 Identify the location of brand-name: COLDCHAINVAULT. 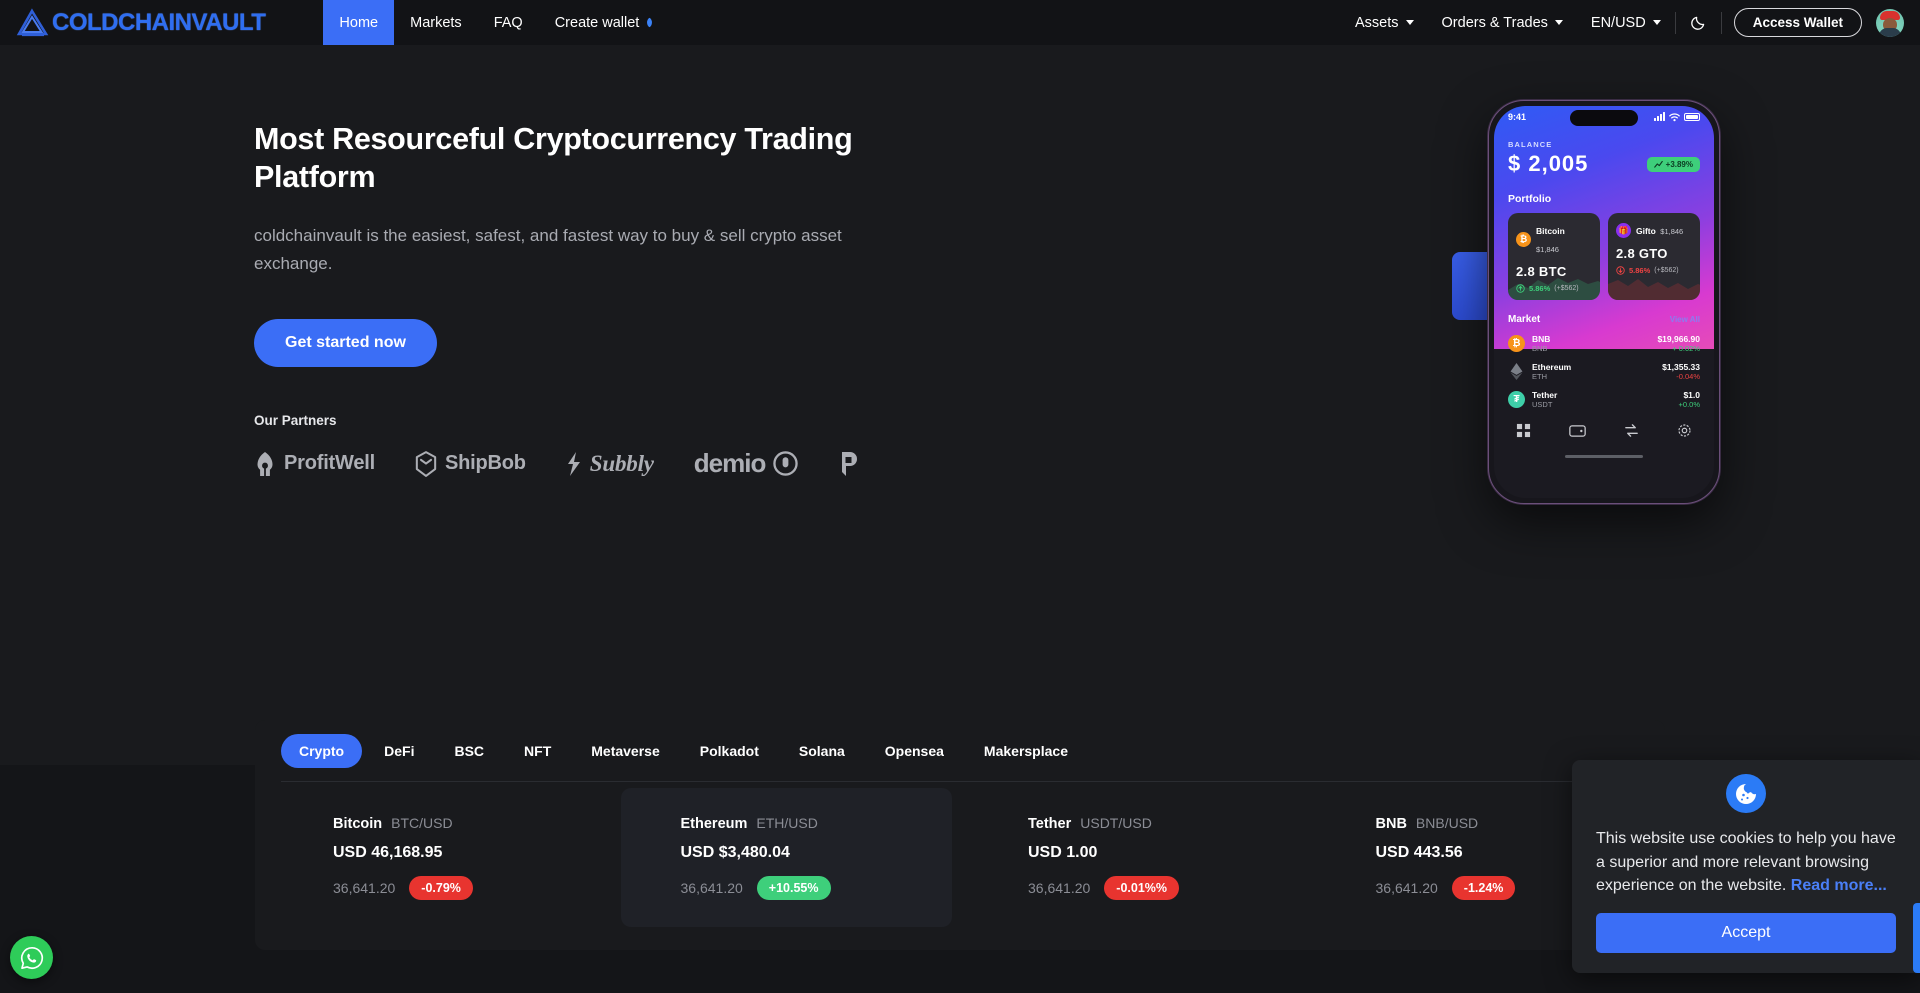
(159, 22).